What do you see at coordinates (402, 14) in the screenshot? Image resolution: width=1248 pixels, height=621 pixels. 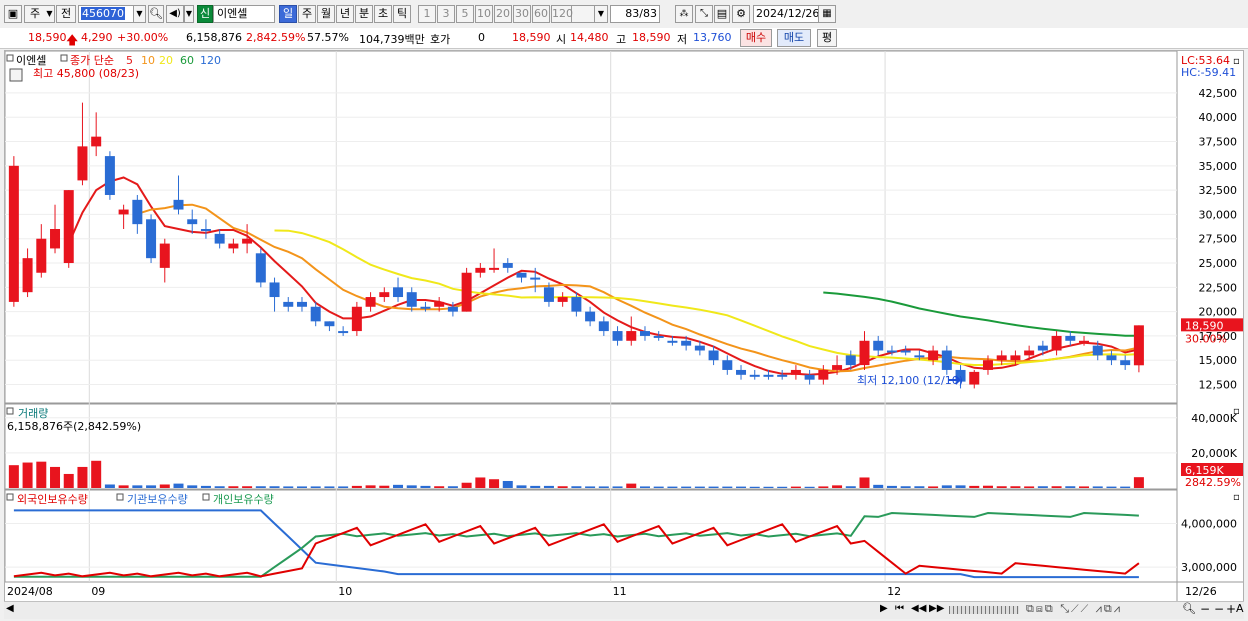 I see `tab-6: 틱` at bounding box center [402, 14].